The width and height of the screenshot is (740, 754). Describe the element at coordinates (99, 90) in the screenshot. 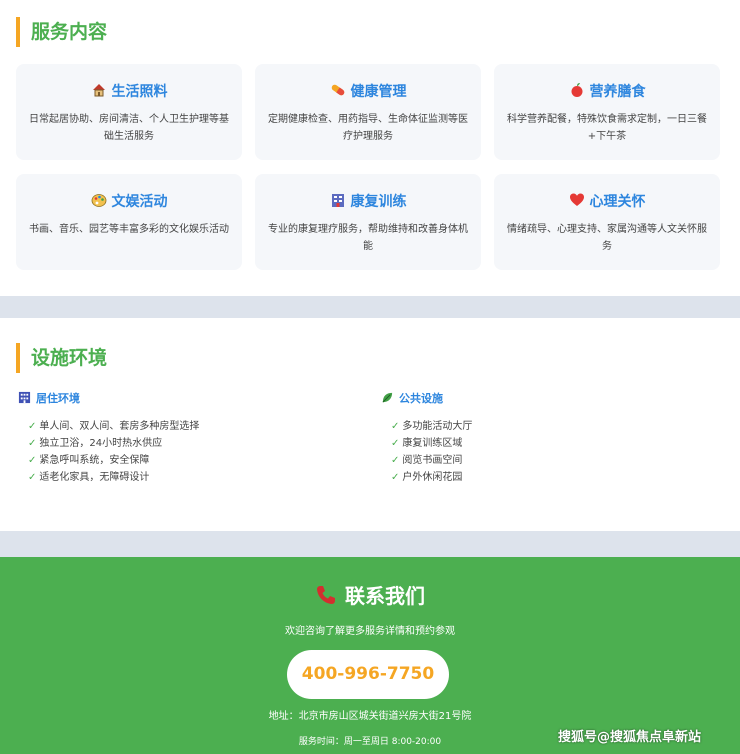

I see `house-icon` at that location.